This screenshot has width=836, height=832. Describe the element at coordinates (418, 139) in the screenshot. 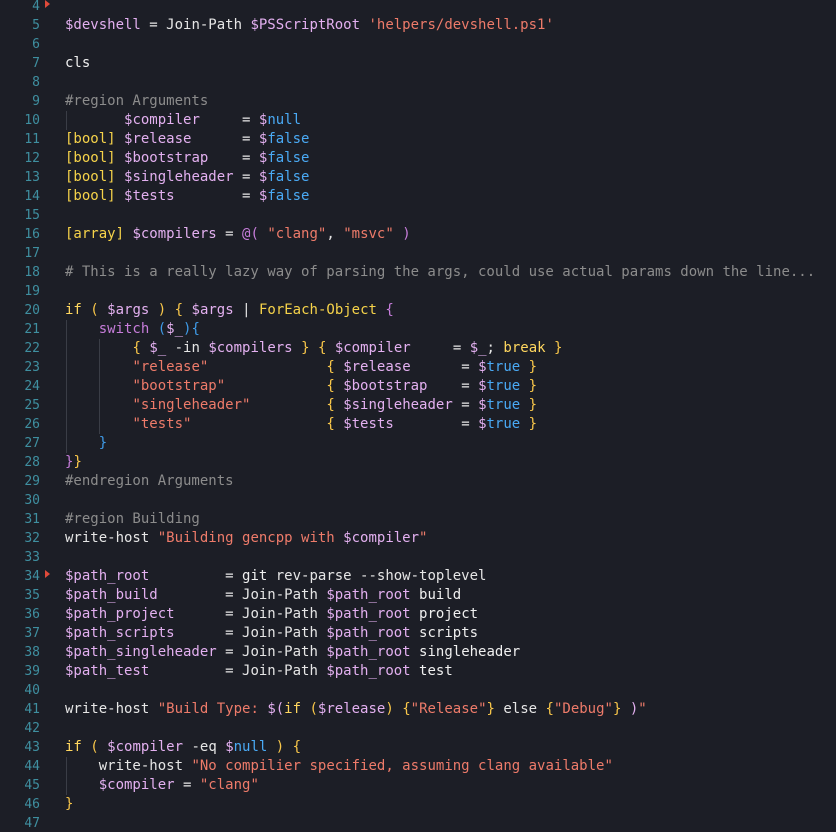

I see `code-line: 11 [bool] $release = $false` at that location.